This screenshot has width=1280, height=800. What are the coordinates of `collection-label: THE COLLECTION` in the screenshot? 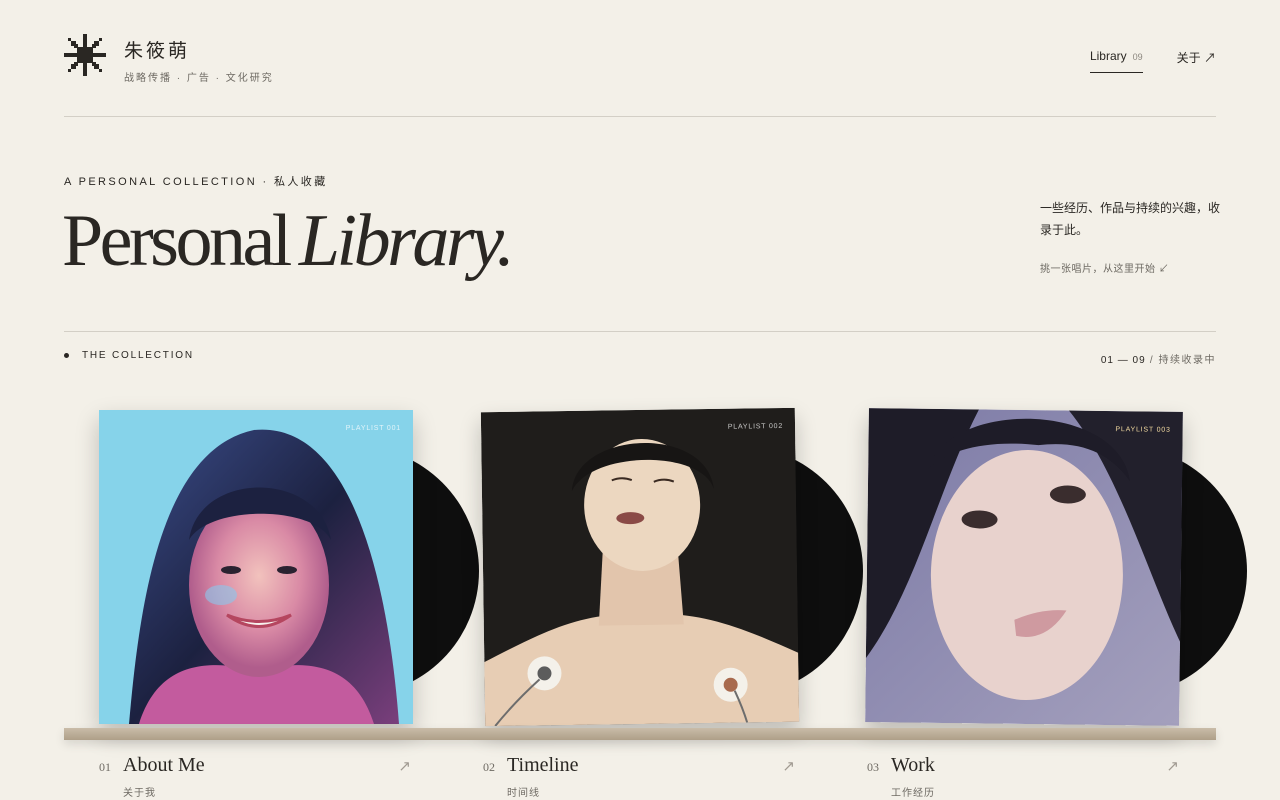 It's located at (129, 355).